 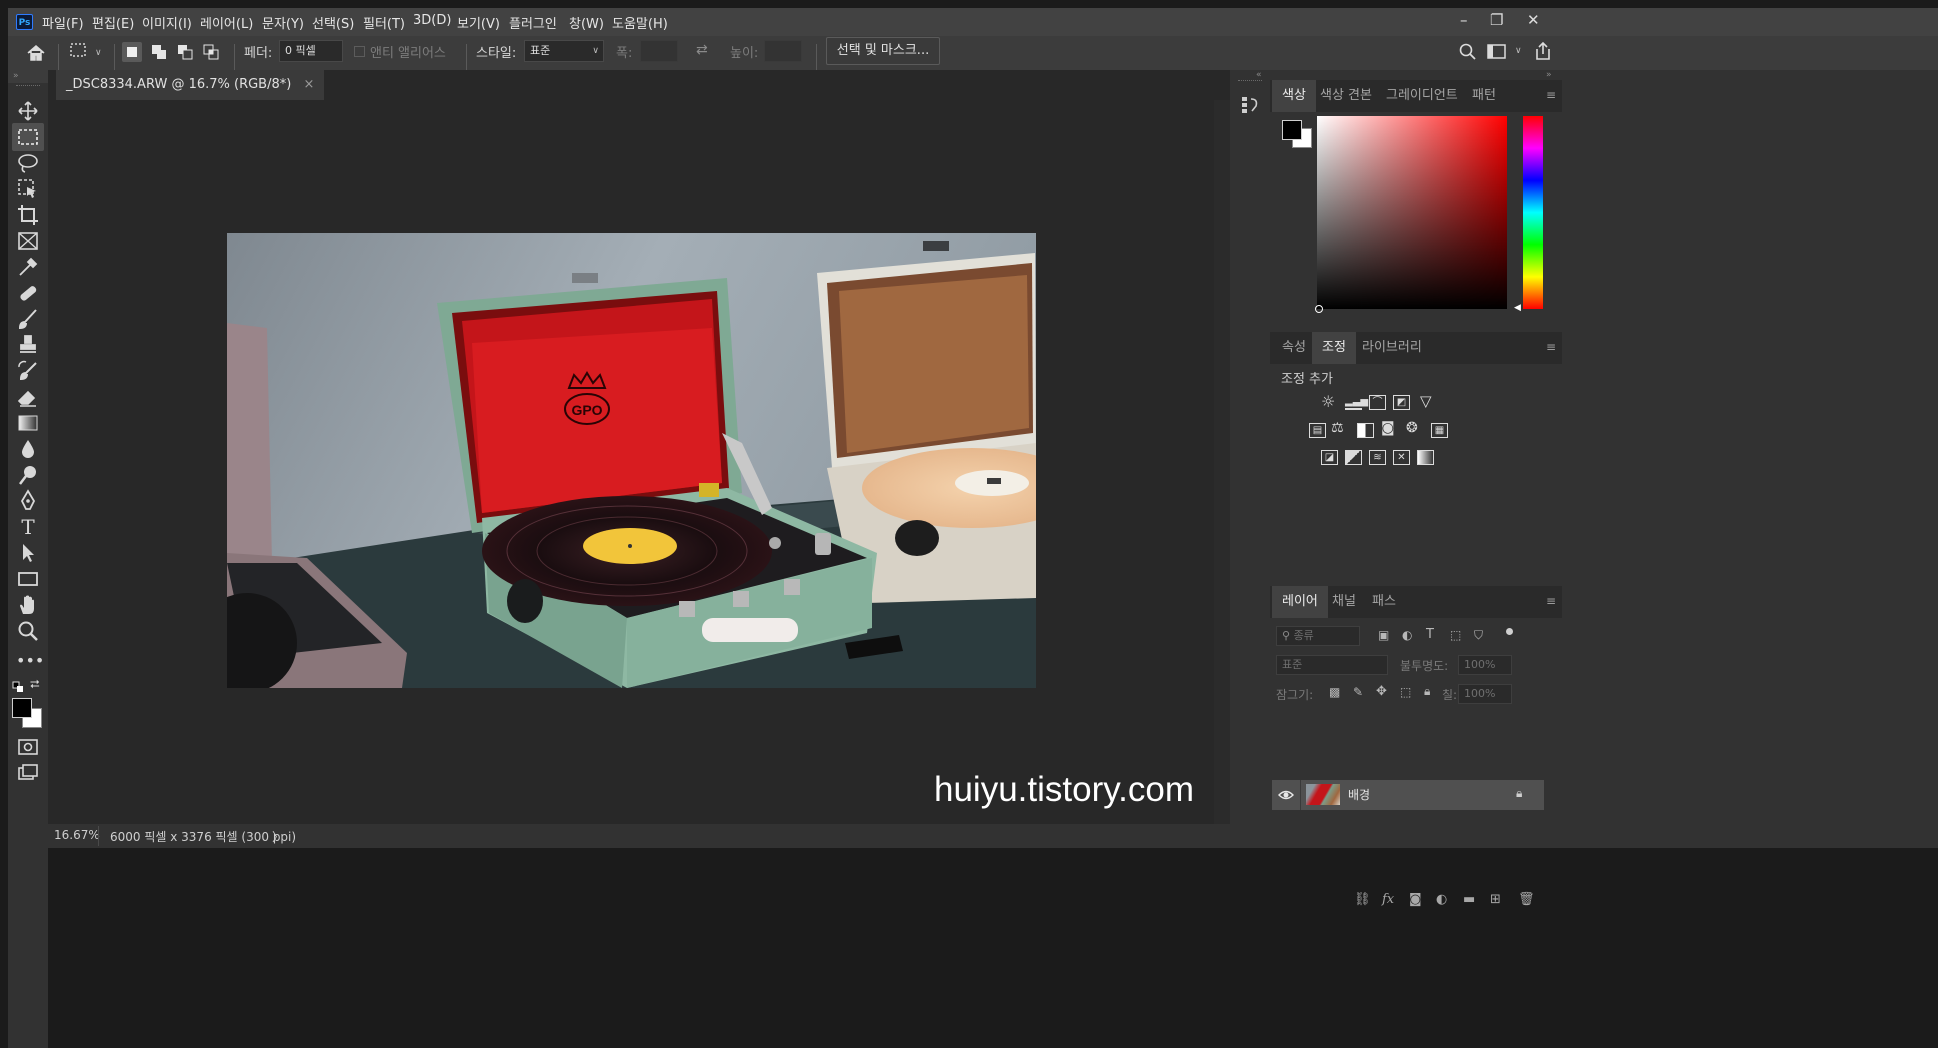 What do you see at coordinates (63, 22) in the screenshot?
I see `menu-file: 파일(F)` at bounding box center [63, 22].